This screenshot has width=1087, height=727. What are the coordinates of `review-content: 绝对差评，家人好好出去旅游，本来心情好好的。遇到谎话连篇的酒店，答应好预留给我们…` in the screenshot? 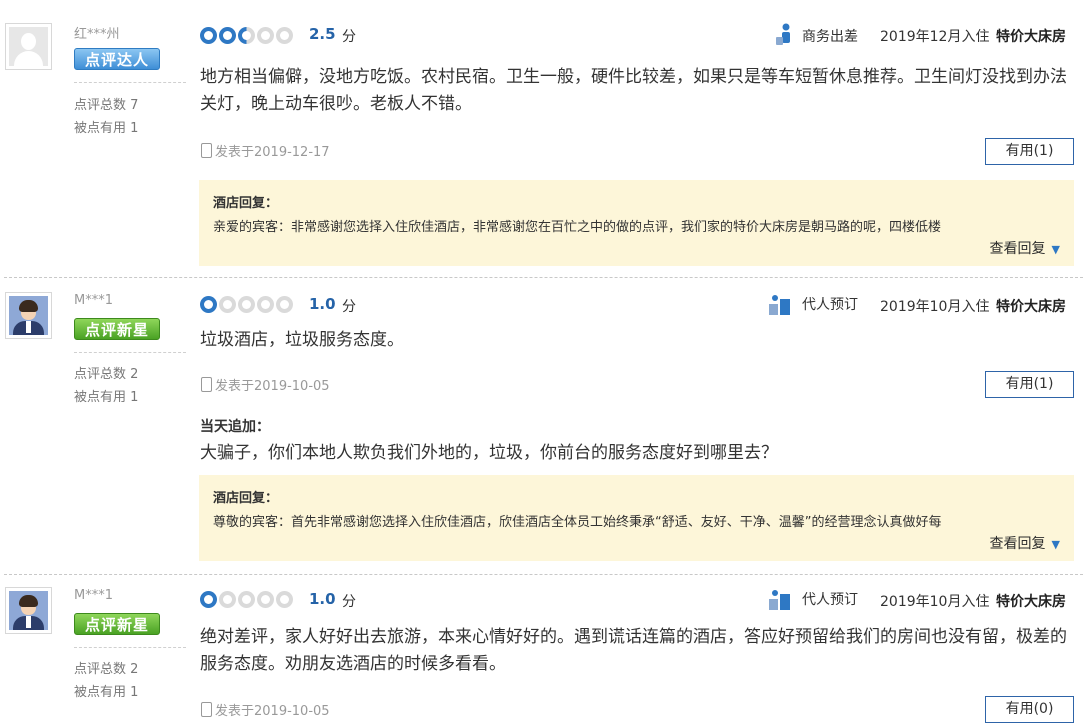 It's located at (633, 650).